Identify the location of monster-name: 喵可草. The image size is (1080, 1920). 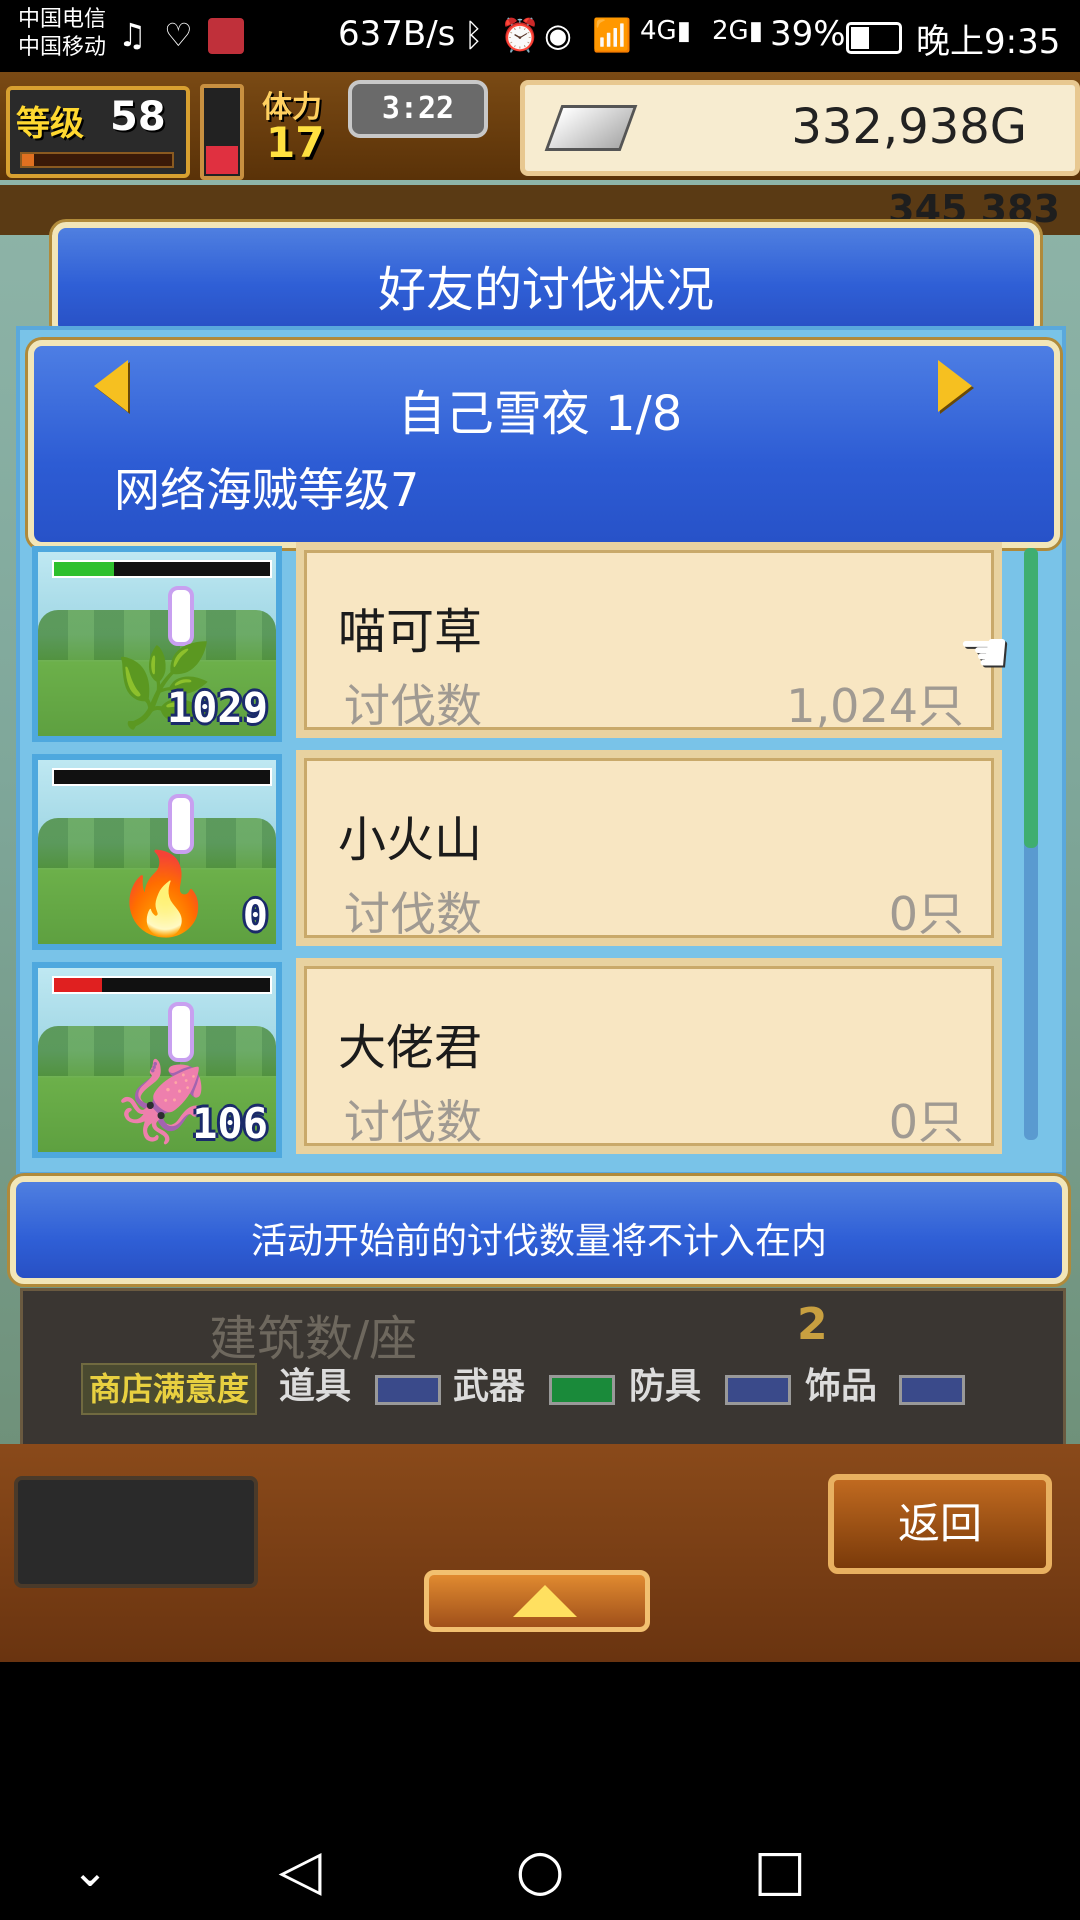
(410, 632).